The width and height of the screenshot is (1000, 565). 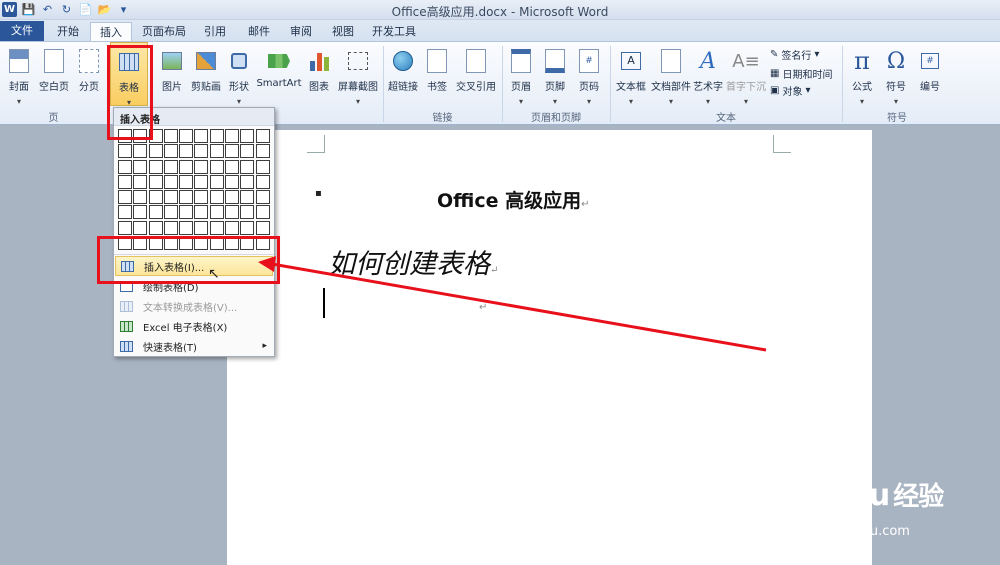 I want to click on watermark-logo: Bai du 经验, so click(x=857, y=495).